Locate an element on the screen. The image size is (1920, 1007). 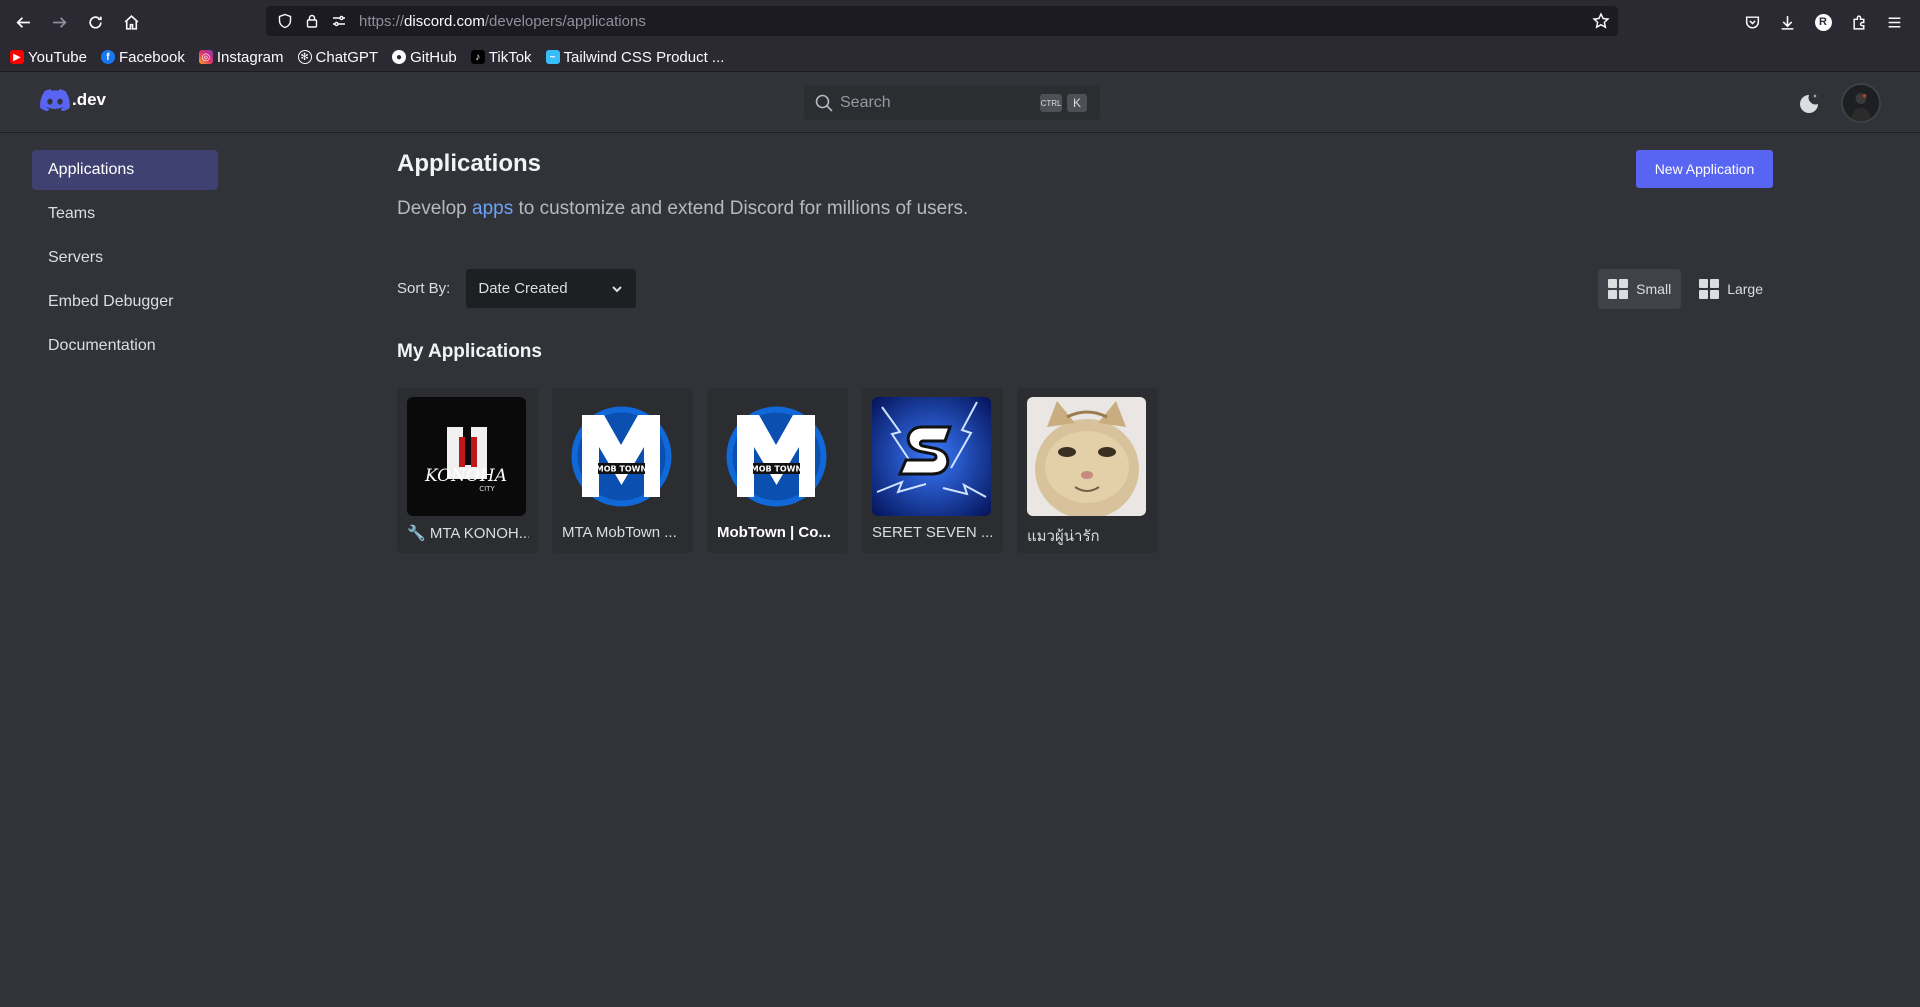
konoha-city-logo: KONOHA CITY is located at coordinates (466, 456).